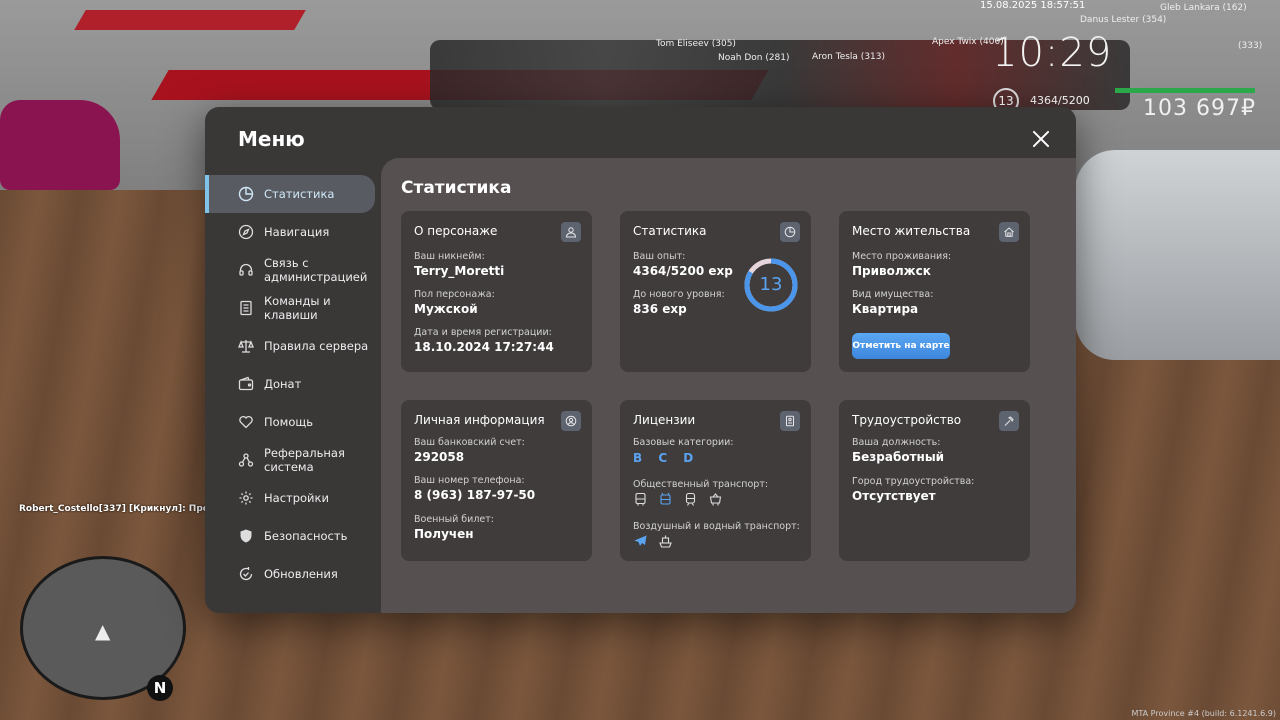 The width and height of the screenshot is (1280, 720). I want to click on sidebar-item-commands: Команды и клавиши, so click(293, 308).